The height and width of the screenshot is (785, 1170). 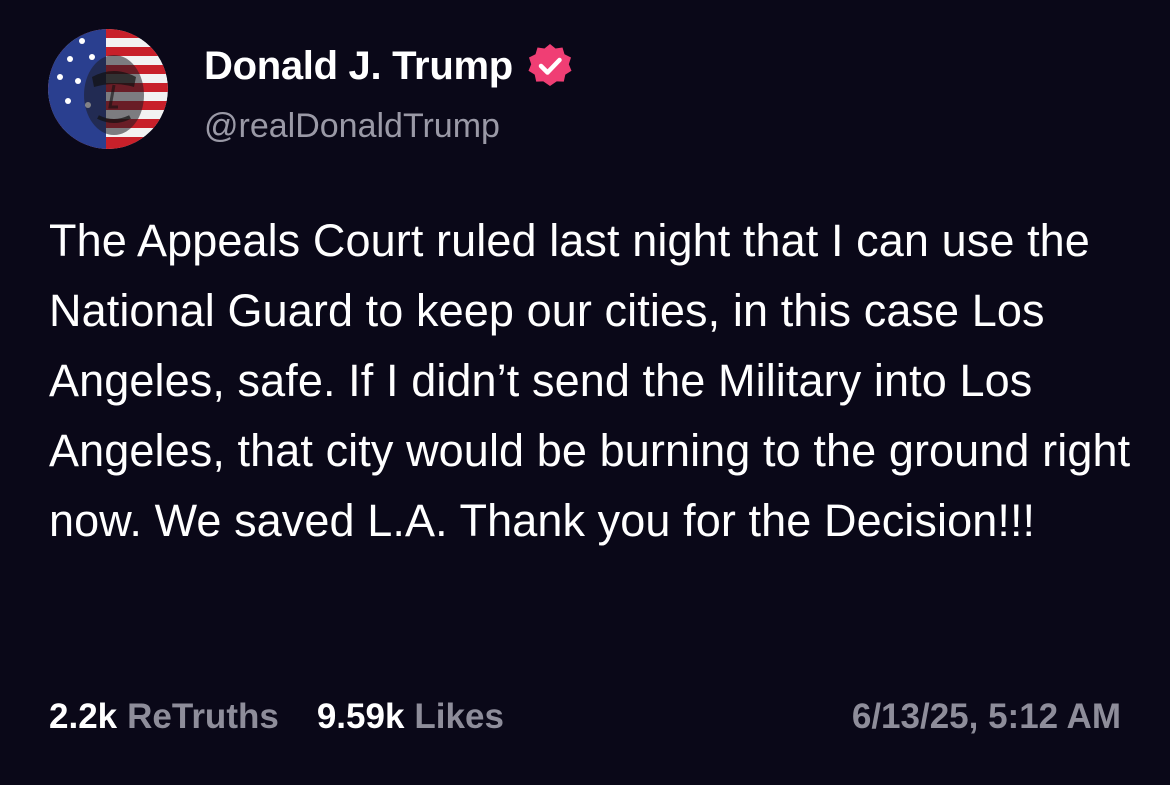 I want to click on verified-badge-icon, so click(x=550, y=66).